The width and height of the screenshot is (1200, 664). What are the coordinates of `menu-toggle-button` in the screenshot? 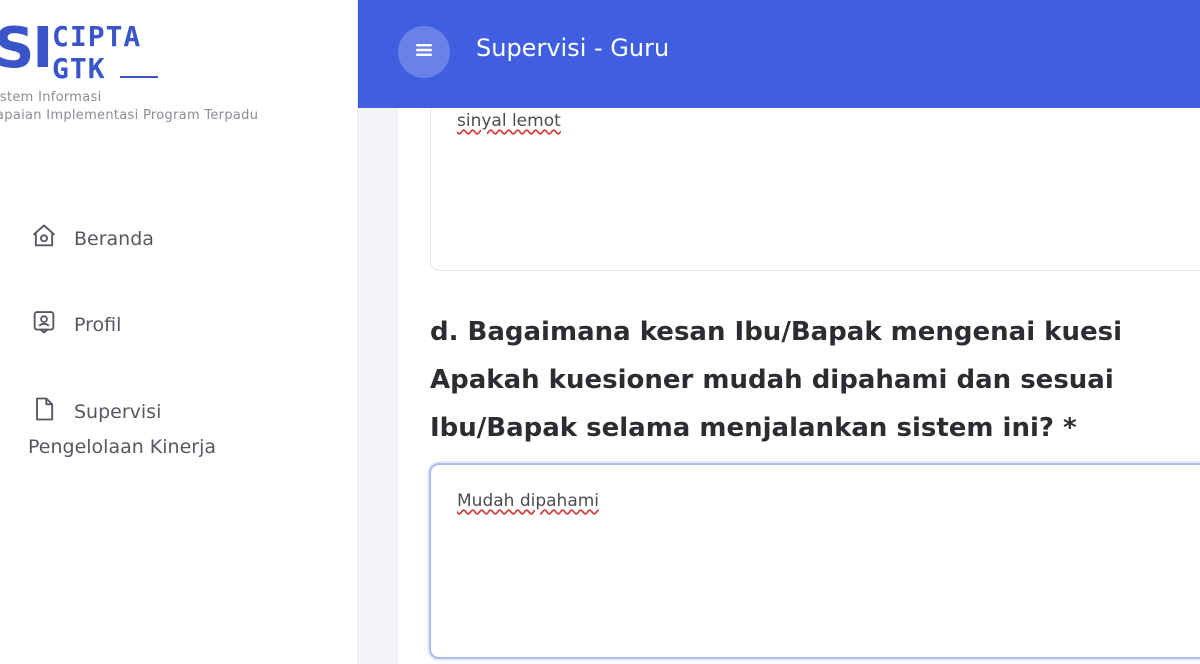 It's located at (424, 52).